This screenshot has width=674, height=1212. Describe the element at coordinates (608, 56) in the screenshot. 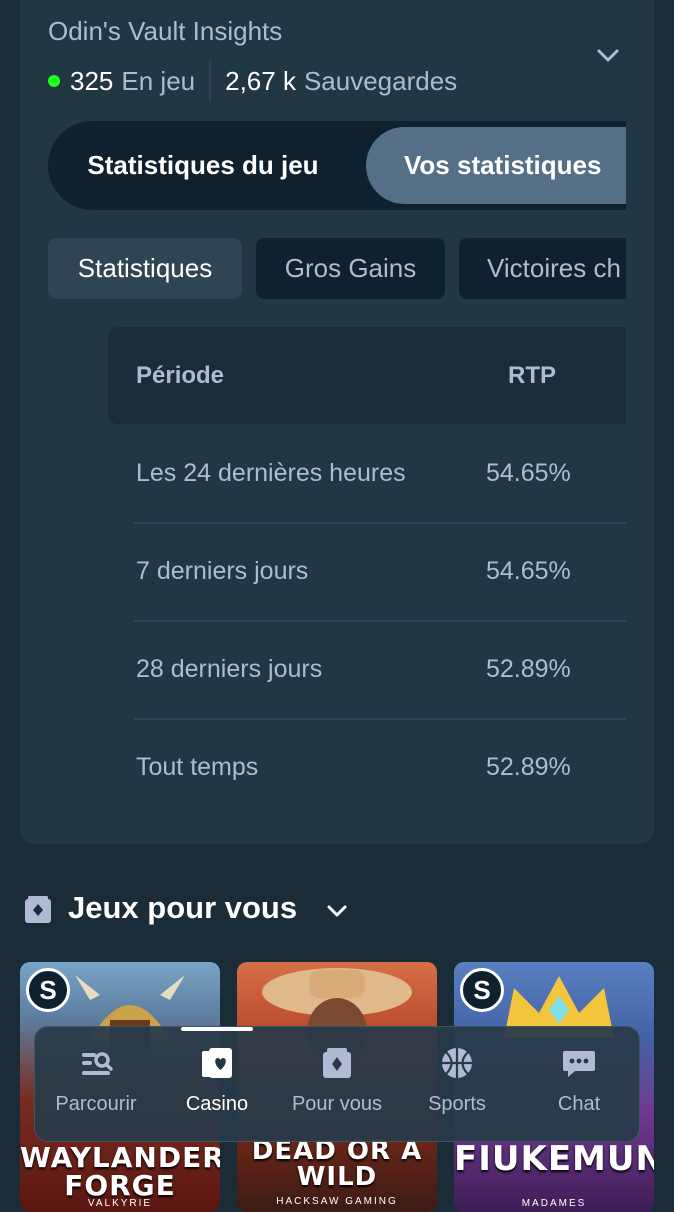

I see `collapse-chevron-icon` at that location.